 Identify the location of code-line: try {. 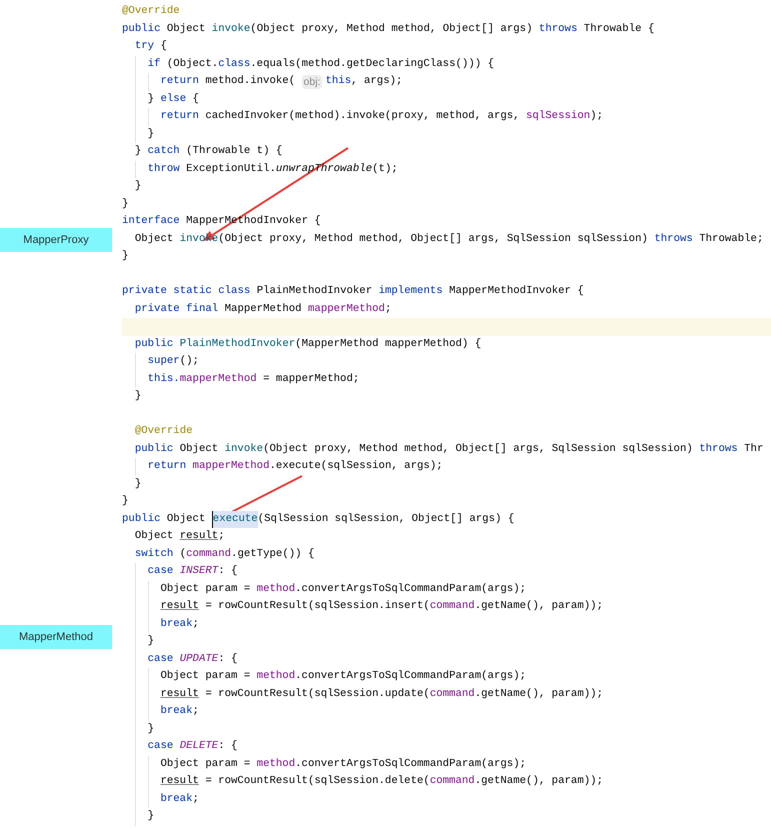
(151, 46).